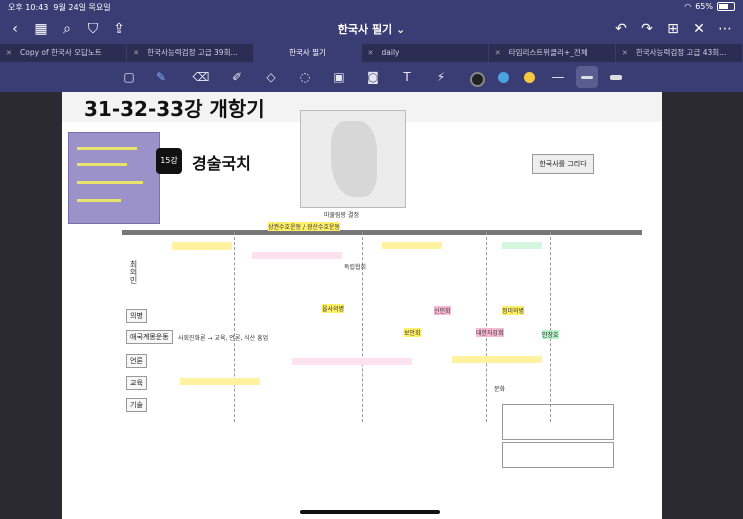 Image resolution: width=743 pixels, height=519 pixels. I want to click on left-vertical-label: 최의민, so click(133, 272).